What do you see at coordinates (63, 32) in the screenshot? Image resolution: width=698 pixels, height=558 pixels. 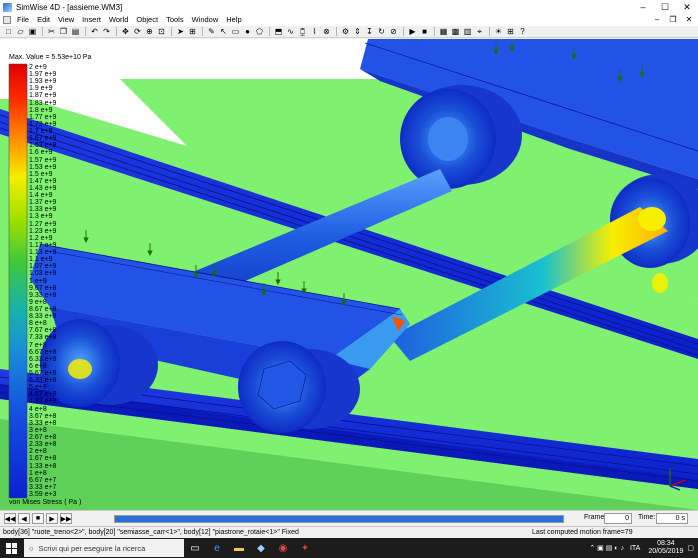 I see `copy-icon: ❐` at bounding box center [63, 32].